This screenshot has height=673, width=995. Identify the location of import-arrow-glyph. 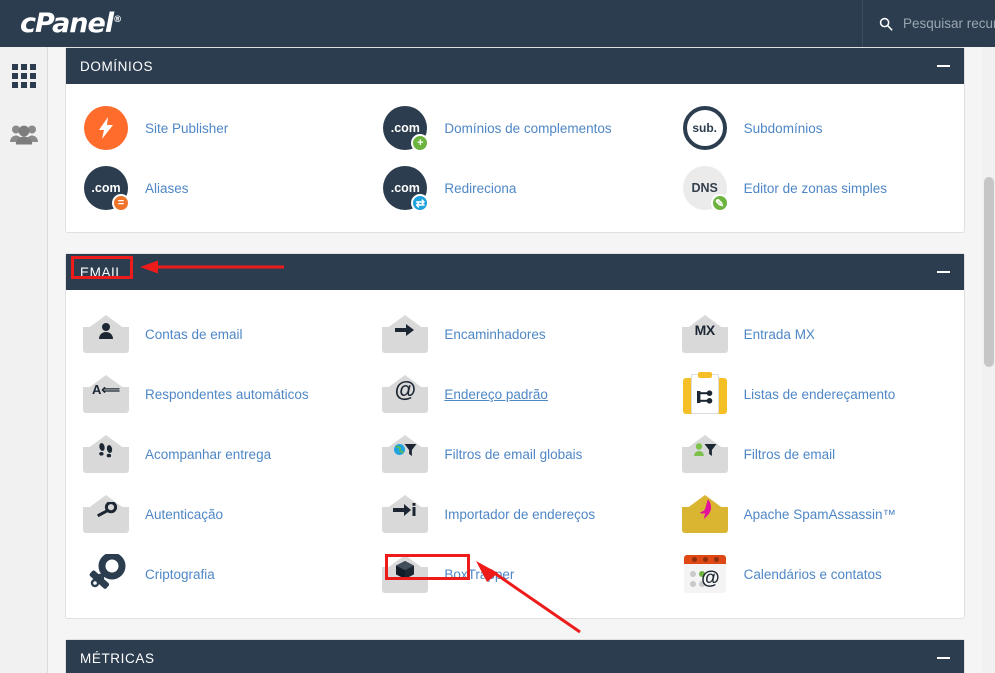
(405, 510).